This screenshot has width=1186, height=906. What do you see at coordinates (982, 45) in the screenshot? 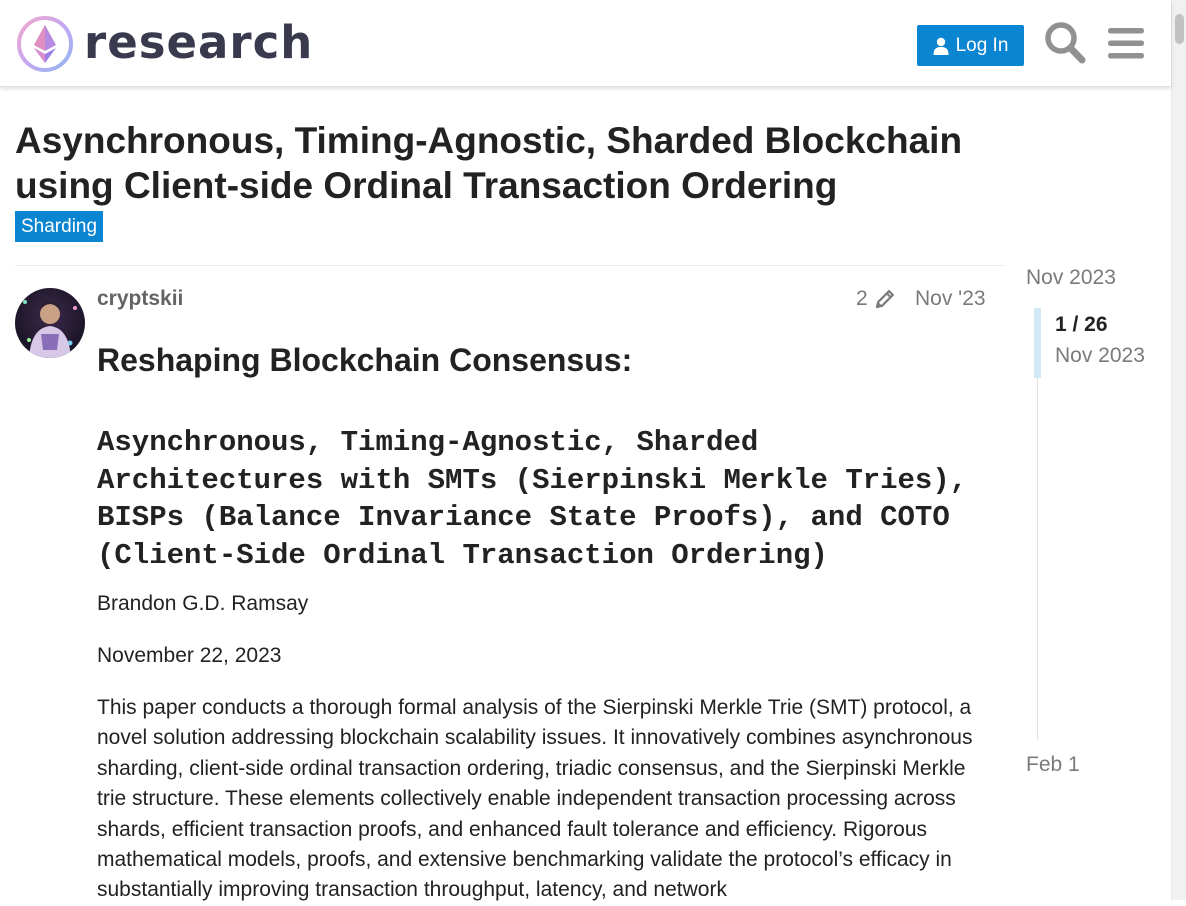
I see `login-label: Log In` at bounding box center [982, 45].